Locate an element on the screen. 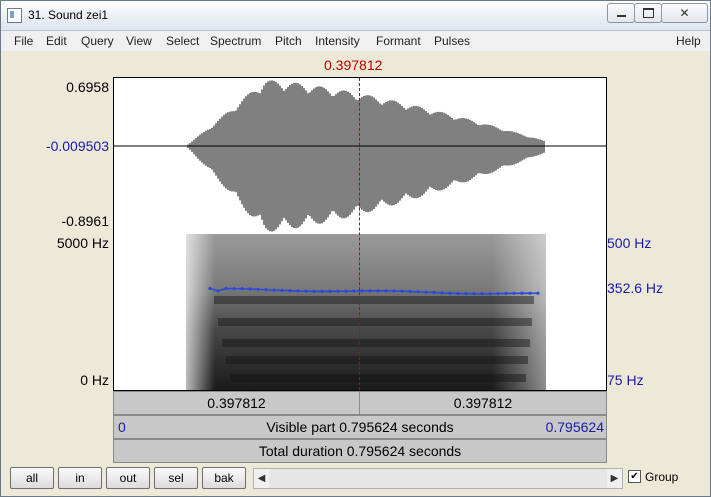  zoom-in-button: in is located at coordinates (80, 478).